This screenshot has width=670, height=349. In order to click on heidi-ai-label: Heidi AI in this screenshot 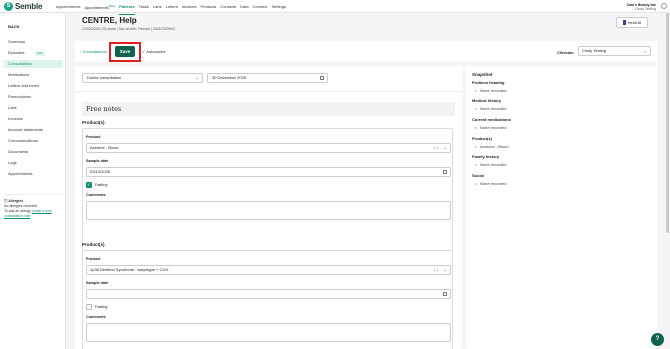, I will do `click(634, 22)`.